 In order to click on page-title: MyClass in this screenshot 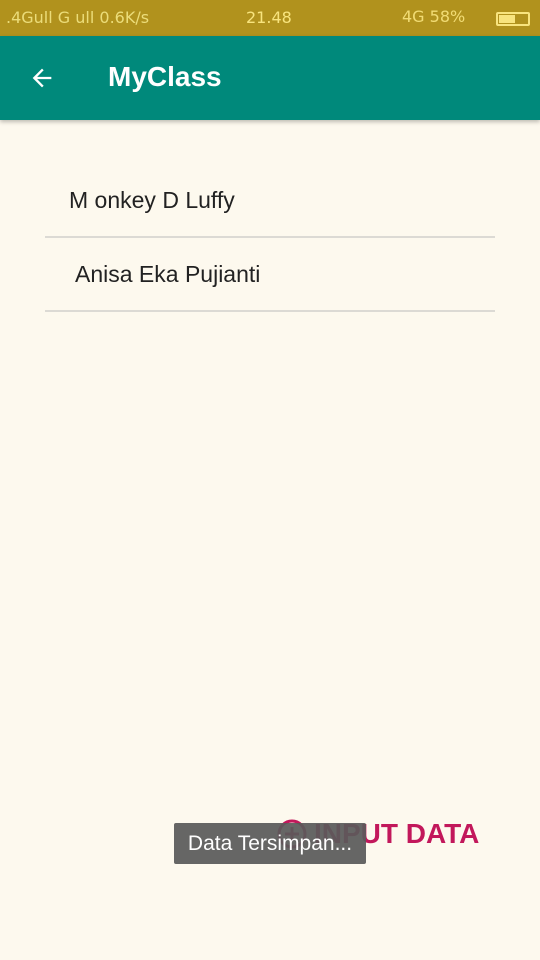, I will do `click(165, 76)`.